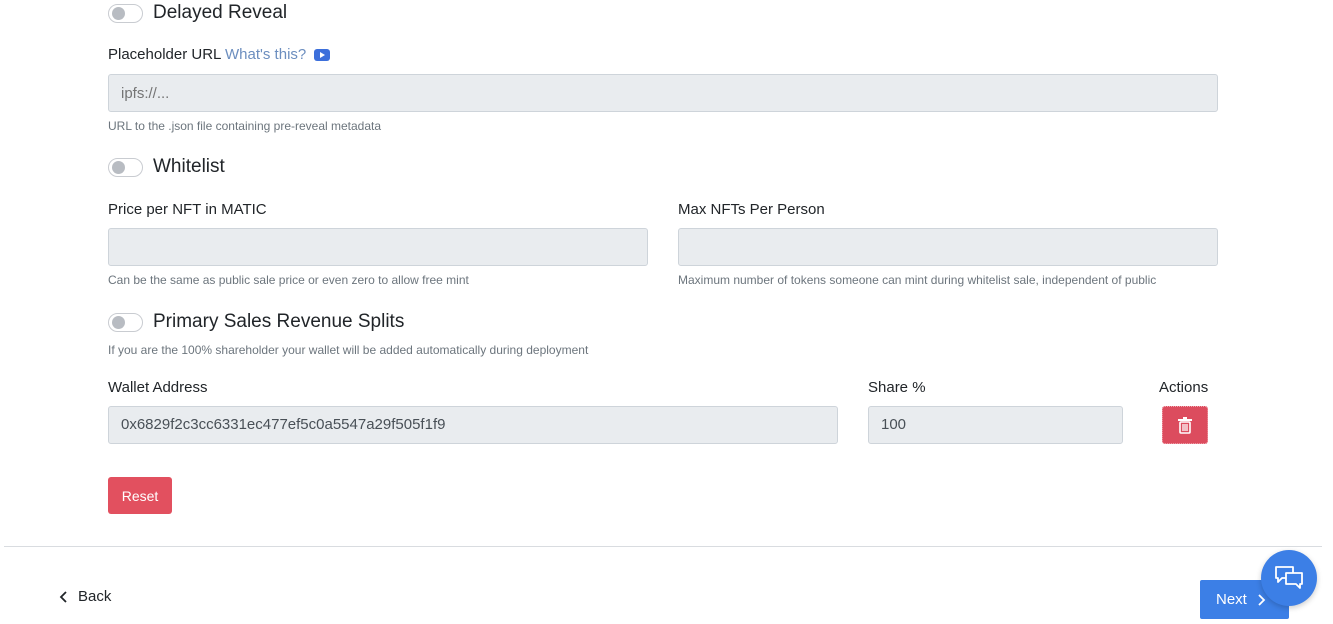  Describe the element at coordinates (663, 93) in the screenshot. I see `placeholder-url-input` at that location.